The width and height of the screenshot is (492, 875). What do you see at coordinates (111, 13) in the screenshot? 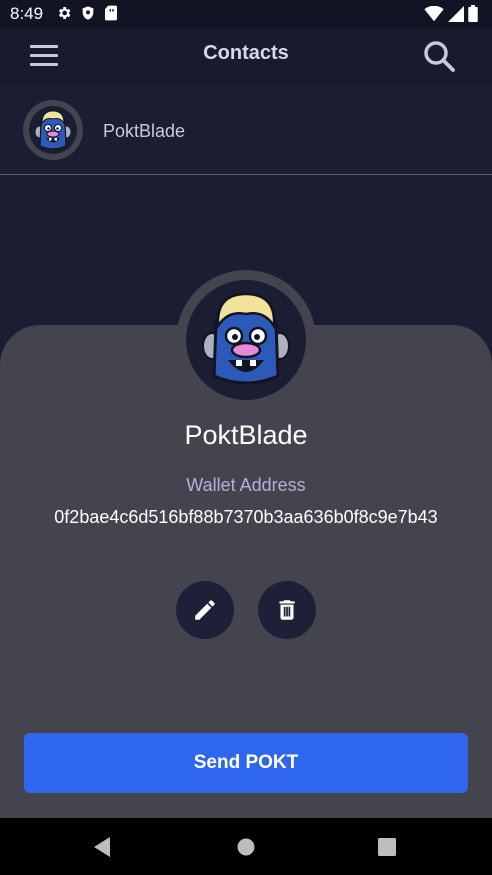
I see `sim-card-icon` at bounding box center [111, 13].